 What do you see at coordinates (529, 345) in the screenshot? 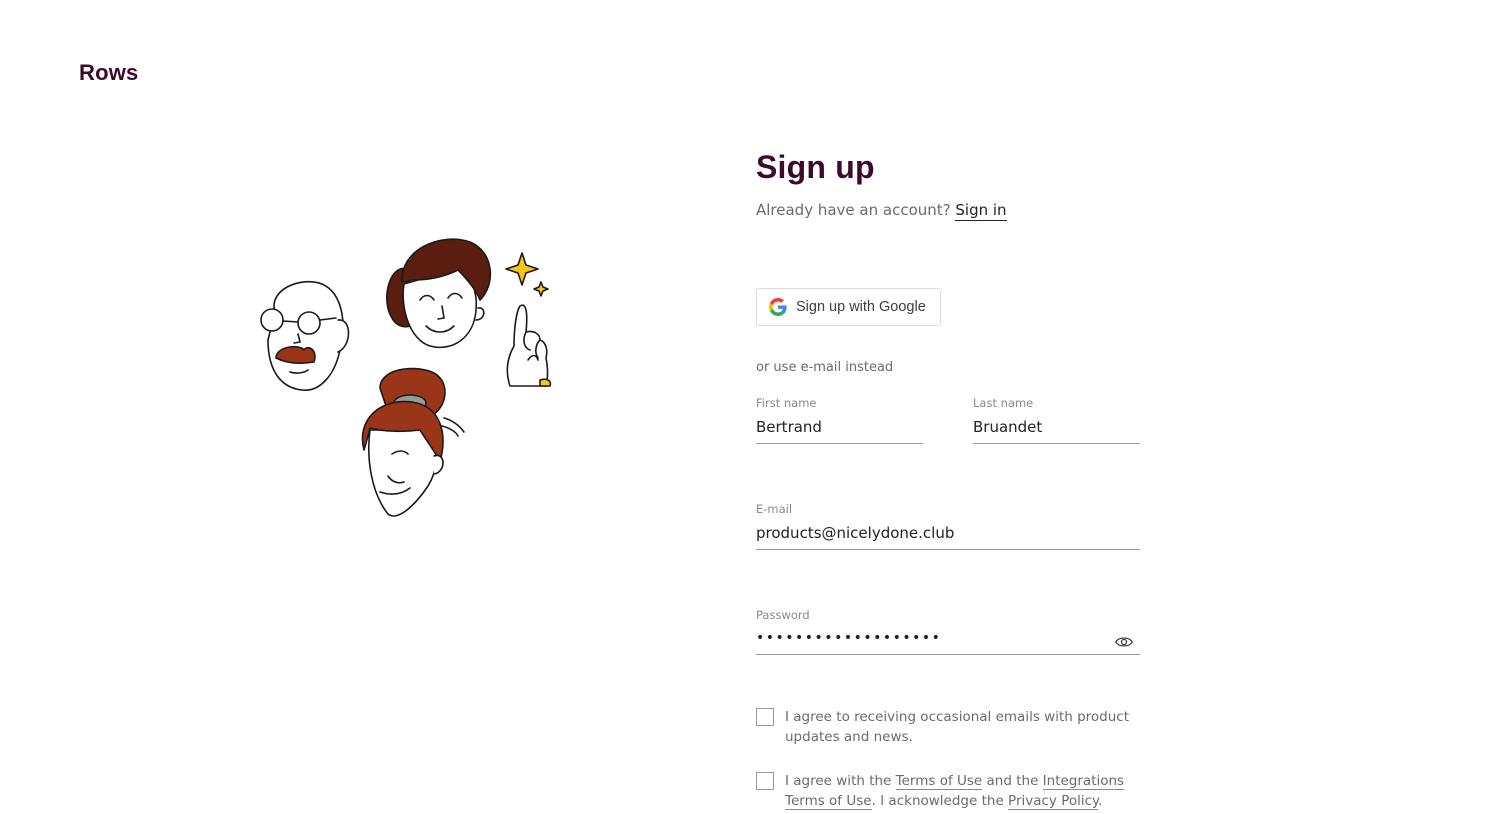
I see `raised-hand-figure` at bounding box center [529, 345].